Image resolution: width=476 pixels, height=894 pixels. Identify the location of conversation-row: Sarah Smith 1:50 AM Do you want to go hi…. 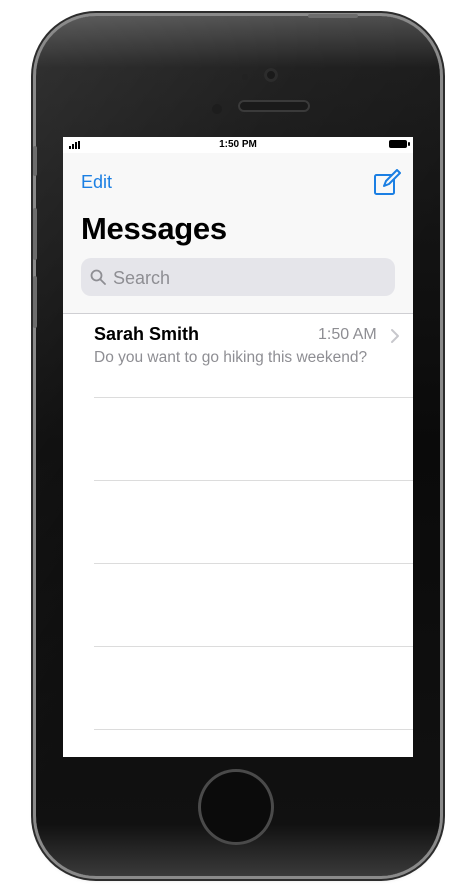
(238, 355).